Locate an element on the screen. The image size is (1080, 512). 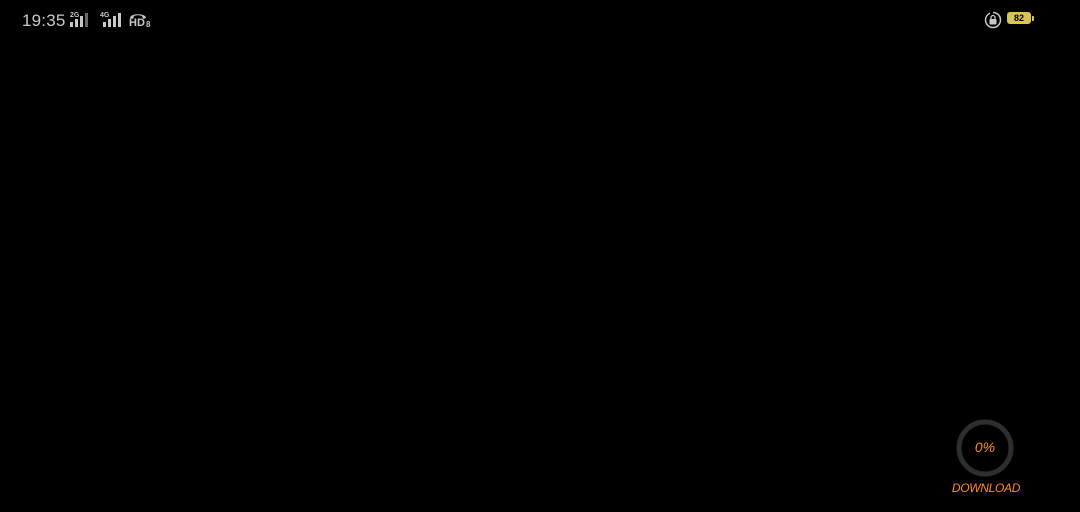
network-type-label: 4G is located at coordinates (105, 15).